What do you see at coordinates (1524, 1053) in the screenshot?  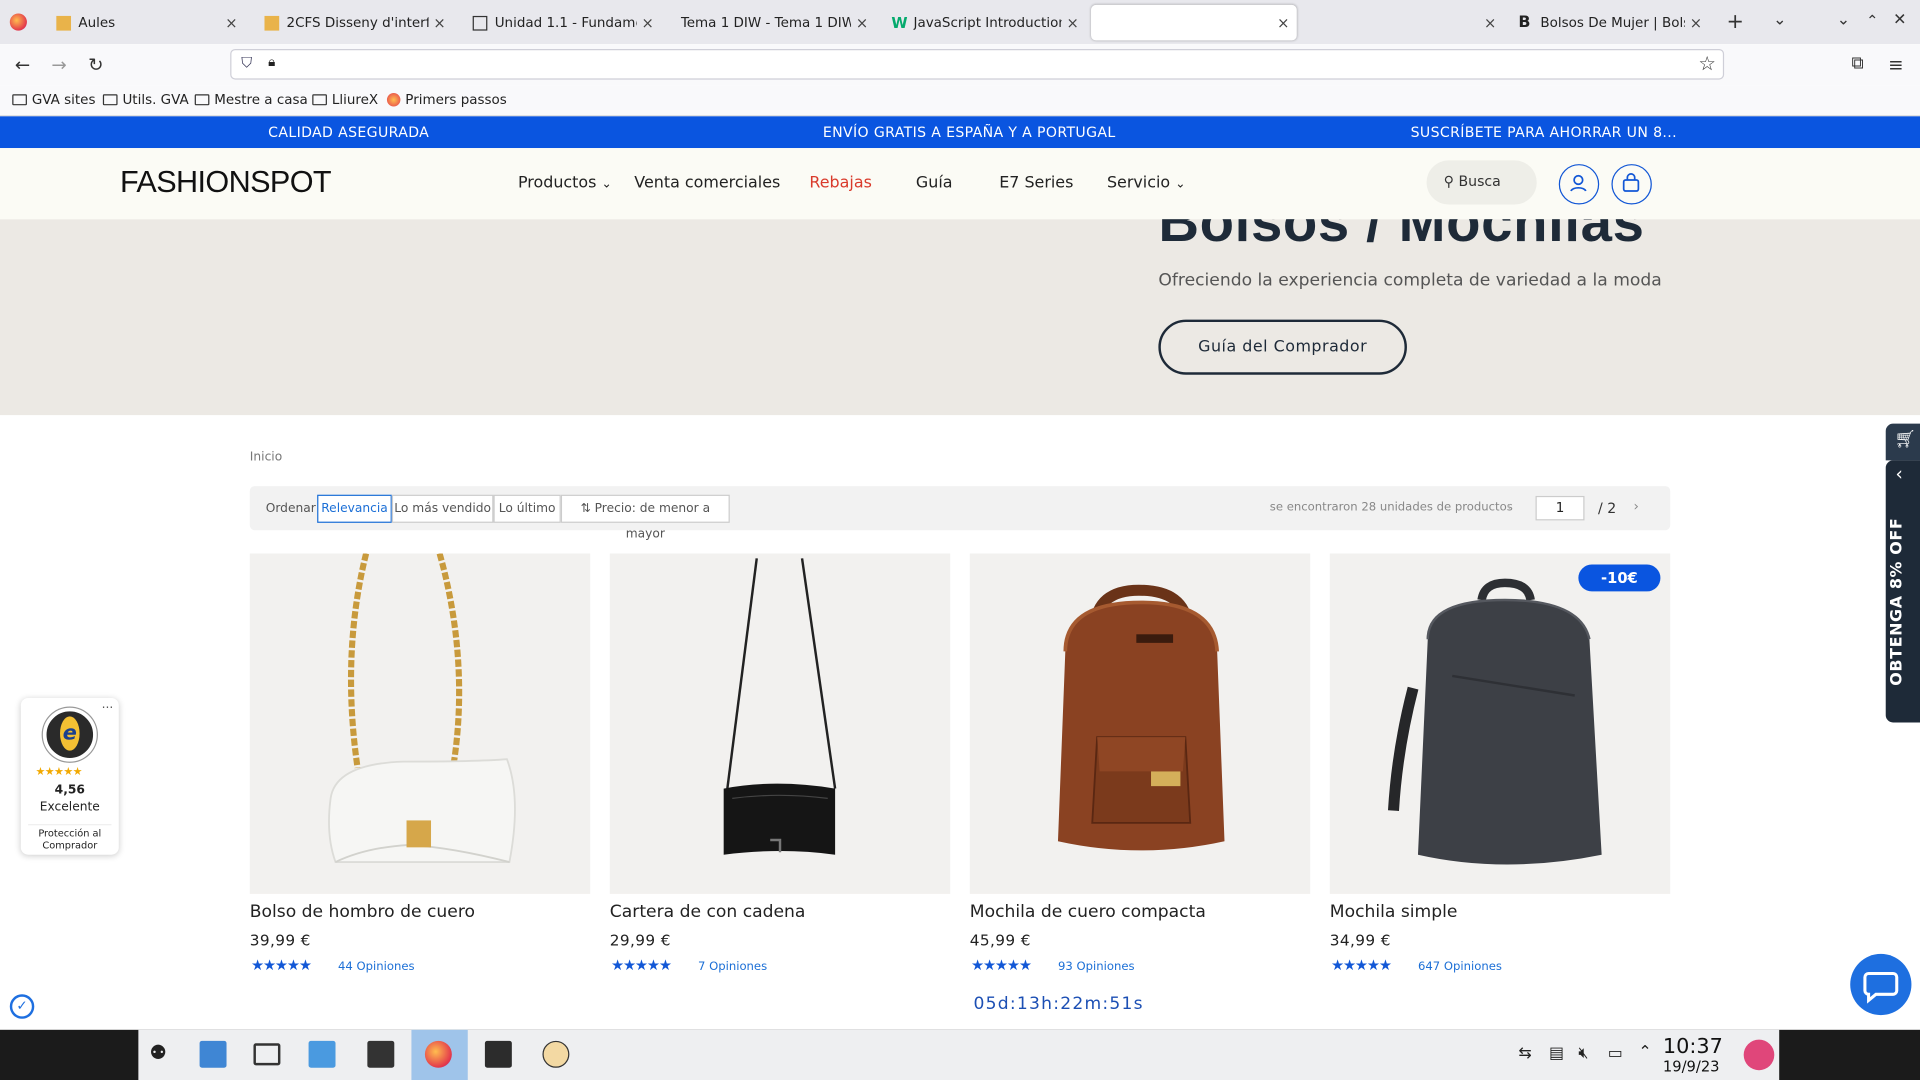 I see `network-icon: ⇆` at bounding box center [1524, 1053].